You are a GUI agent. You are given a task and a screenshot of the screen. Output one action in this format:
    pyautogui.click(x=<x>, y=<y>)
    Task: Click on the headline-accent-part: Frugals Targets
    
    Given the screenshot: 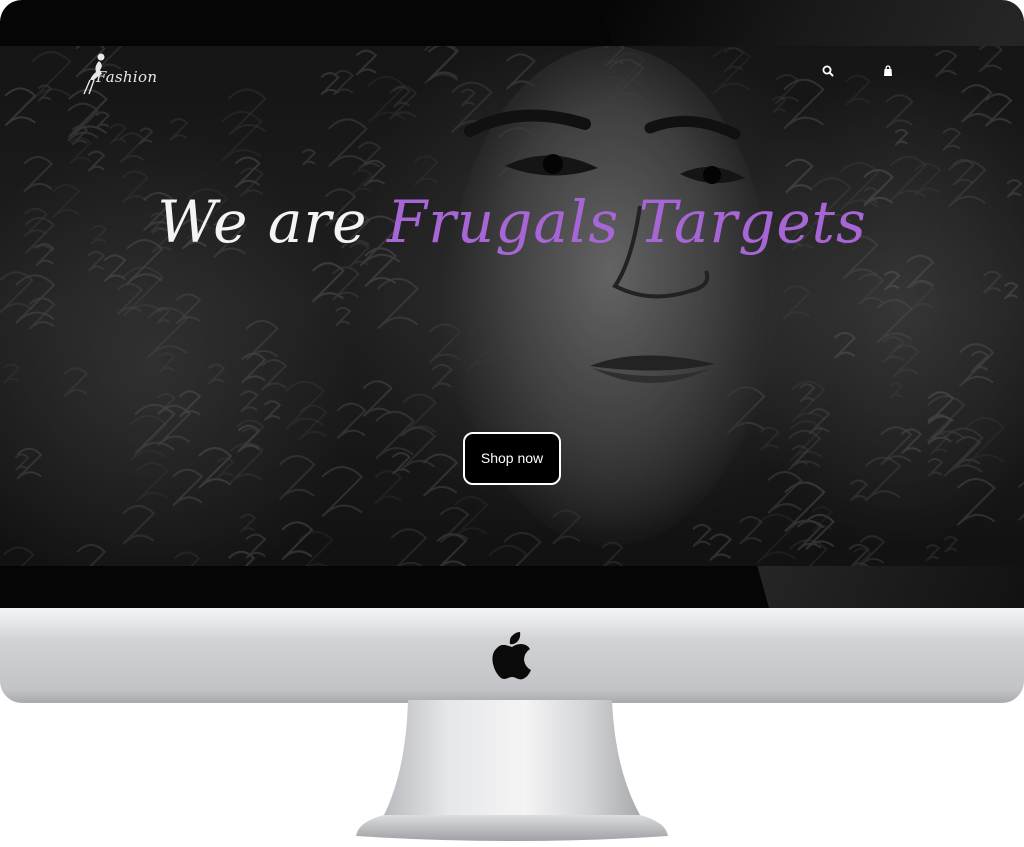 What is the action you would take?
    pyautogui.click(x=626, y=222)
    